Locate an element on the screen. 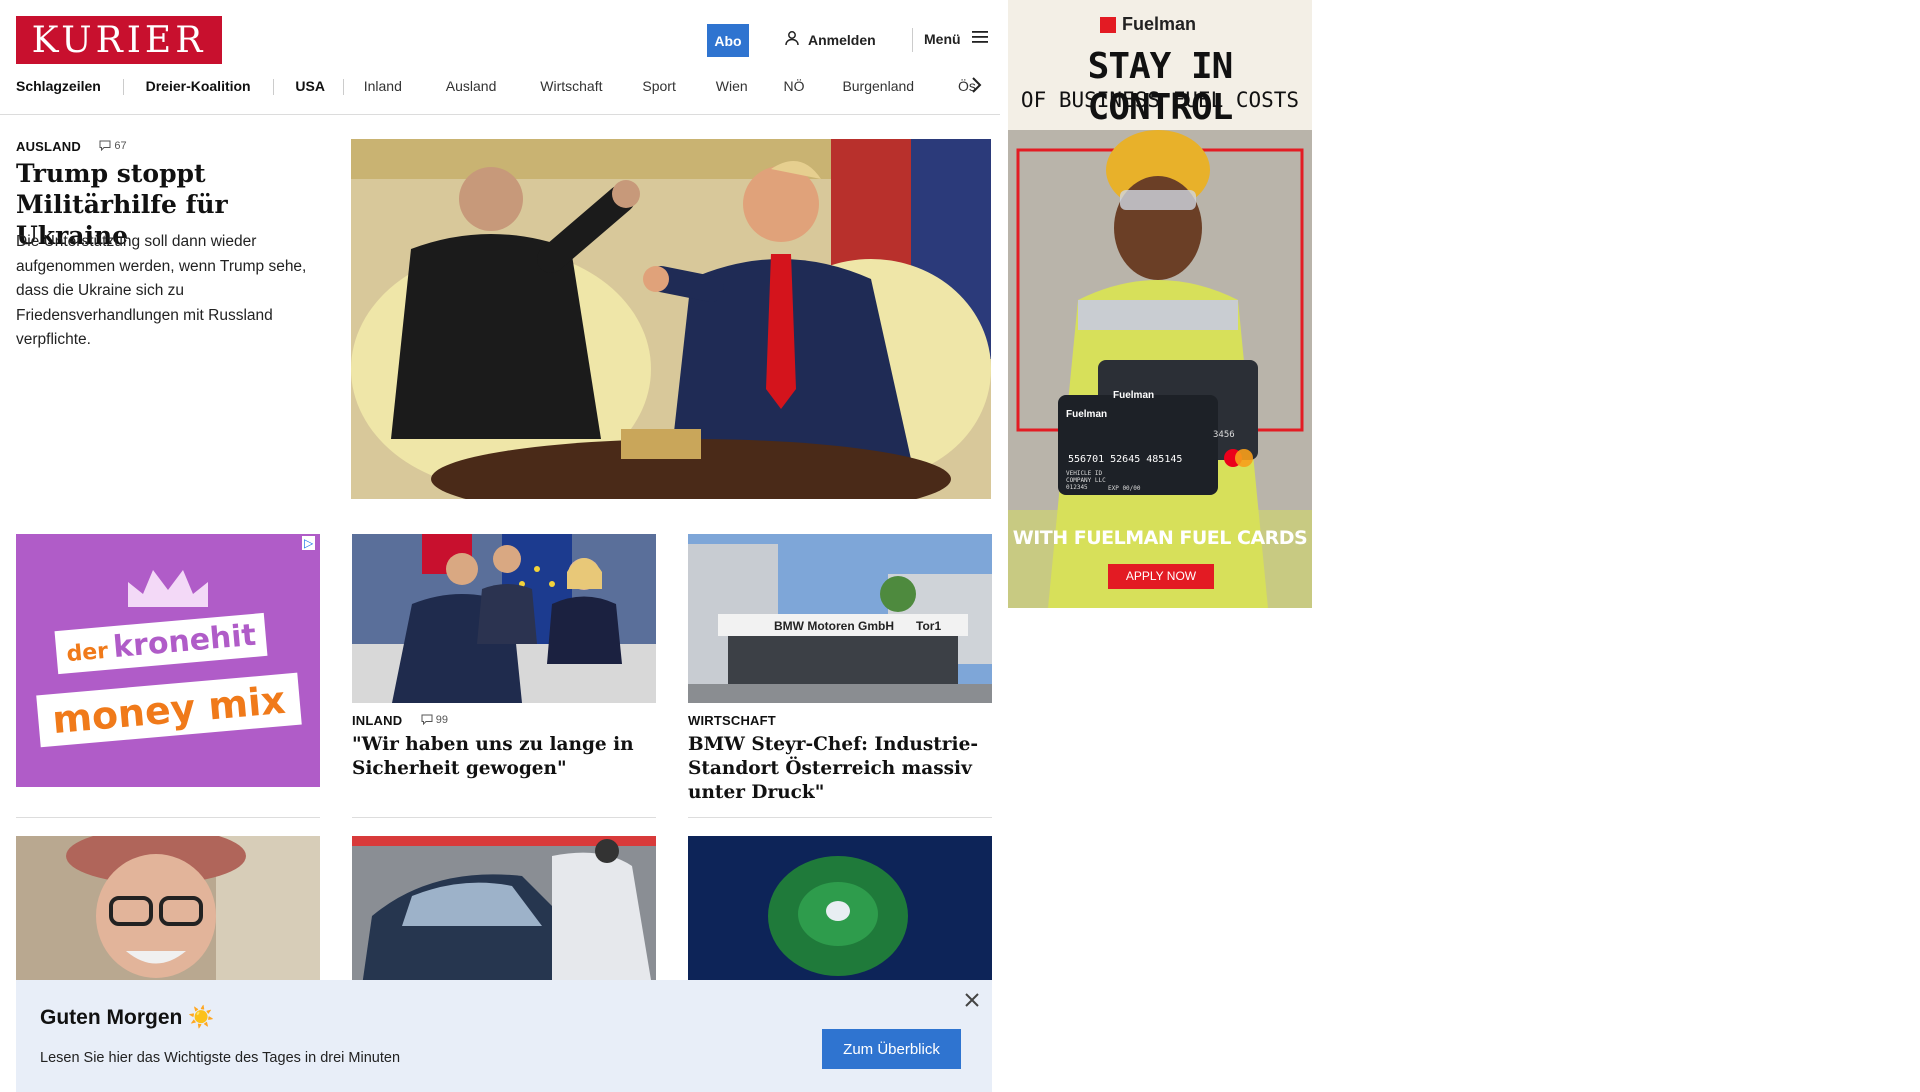 This screenshot has height=1092, width=1920. fuelman-logo: Fuelman is located at coordinates (1148, 24).